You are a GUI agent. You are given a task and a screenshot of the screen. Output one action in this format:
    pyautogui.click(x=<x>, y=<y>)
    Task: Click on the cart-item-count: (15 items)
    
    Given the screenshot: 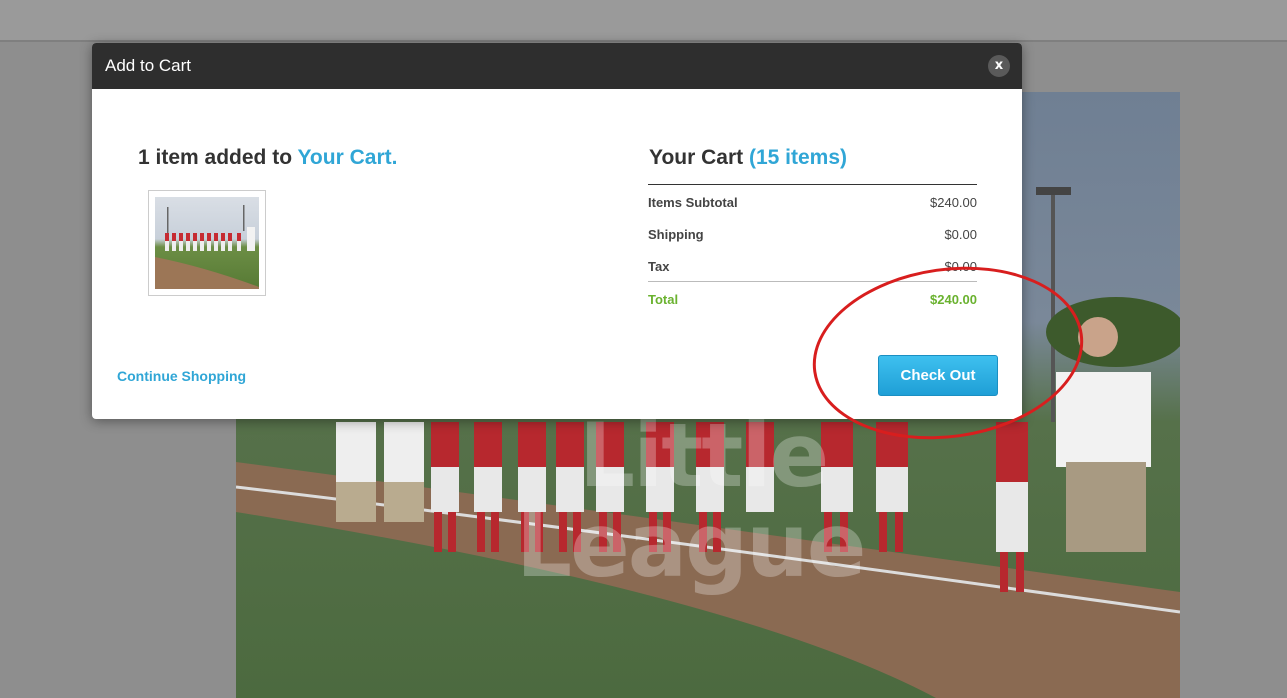 What is the action you would take?
    pyautogui.click(x=798, y=157)
    